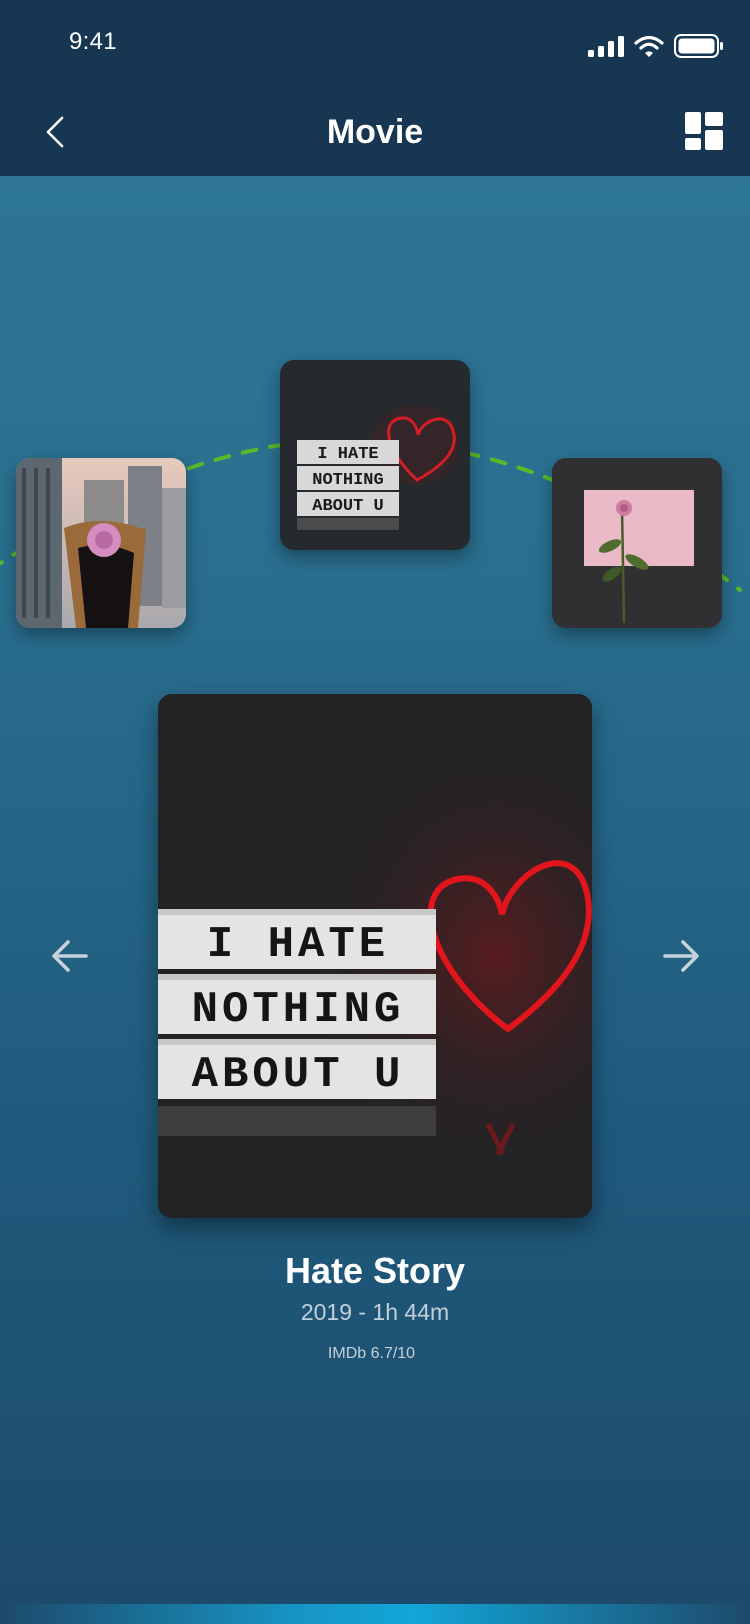 The image size is (750, 1624). What do you see at coordinates (375, 1312) in the screenshot?
I see `movie-meta: 2019 - 1h 44m` at bounding box center [375, 1312].